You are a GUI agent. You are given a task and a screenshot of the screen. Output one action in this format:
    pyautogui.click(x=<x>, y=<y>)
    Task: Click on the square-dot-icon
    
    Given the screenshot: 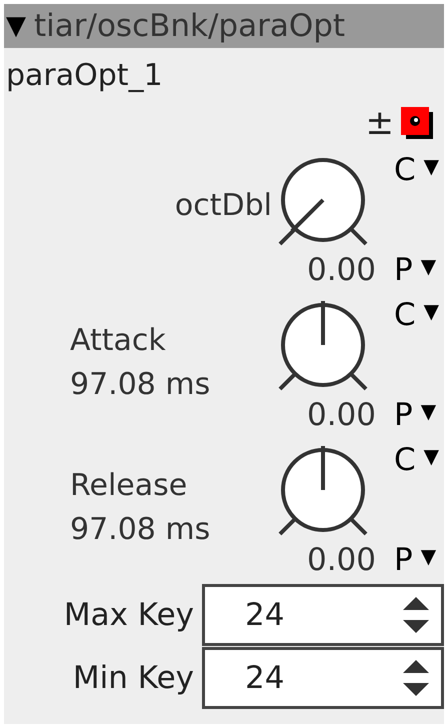 What is the action you would take?
    pyautogui.click(x=417, y=123)
    